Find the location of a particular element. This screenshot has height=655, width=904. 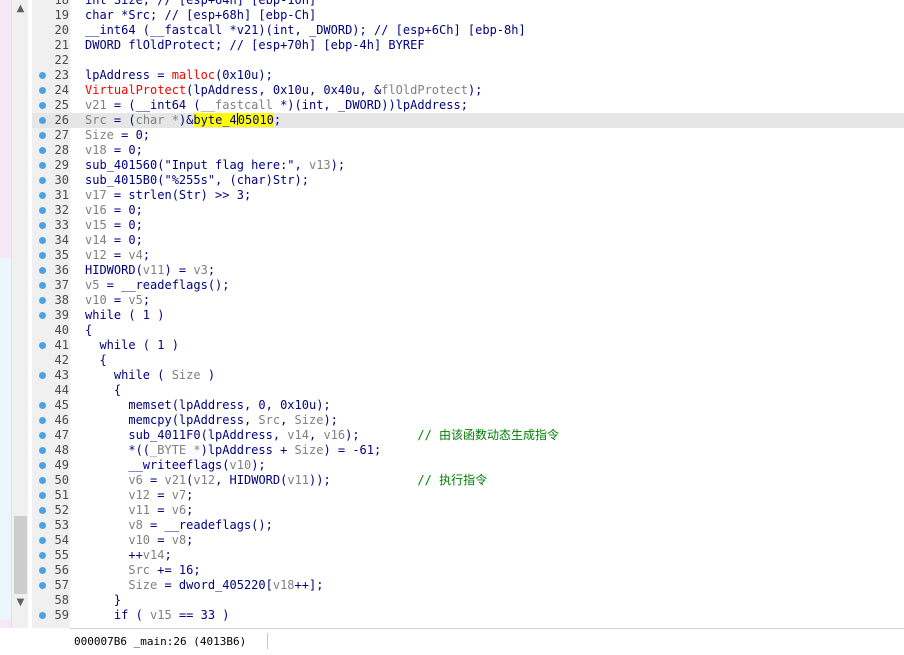

scrollbar-thumb is located at coordinates (20, 555).